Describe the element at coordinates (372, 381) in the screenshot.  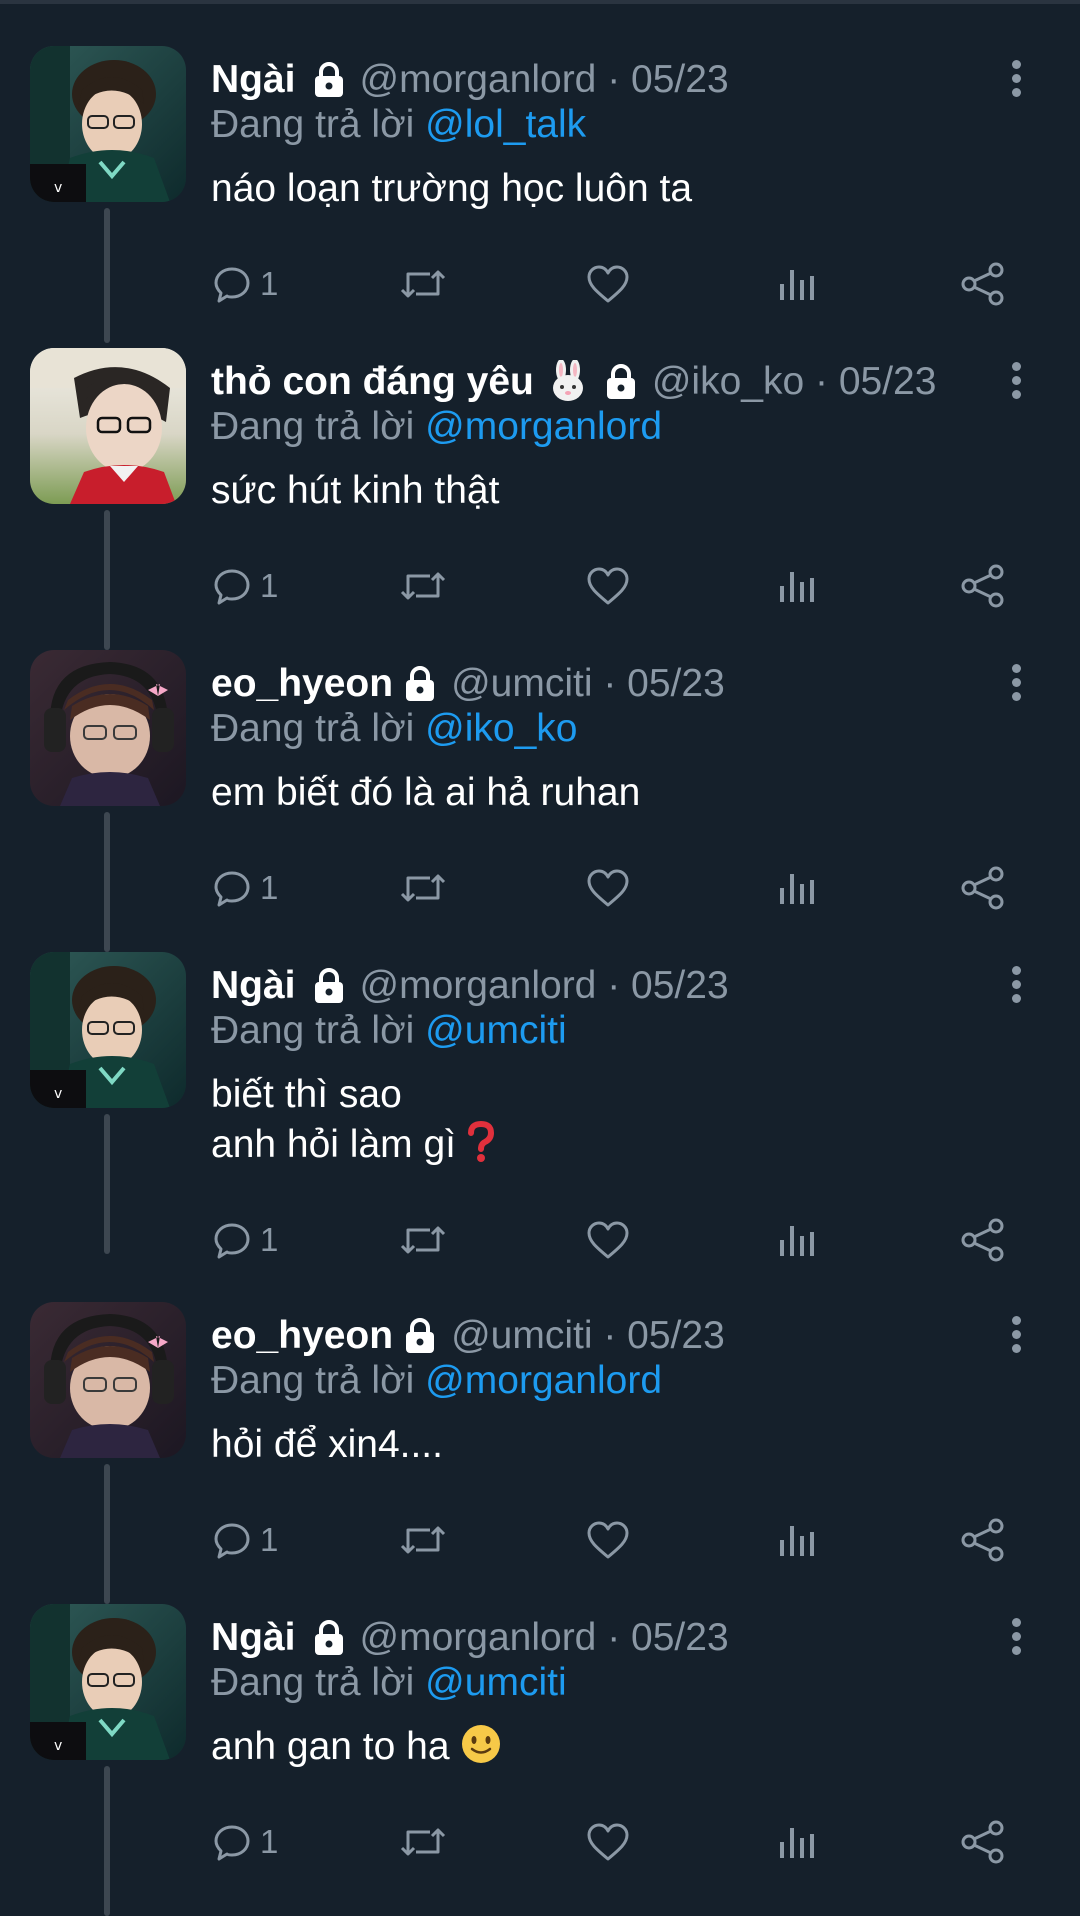
I see `display-name: thỏ con đáng yêu` at that location.